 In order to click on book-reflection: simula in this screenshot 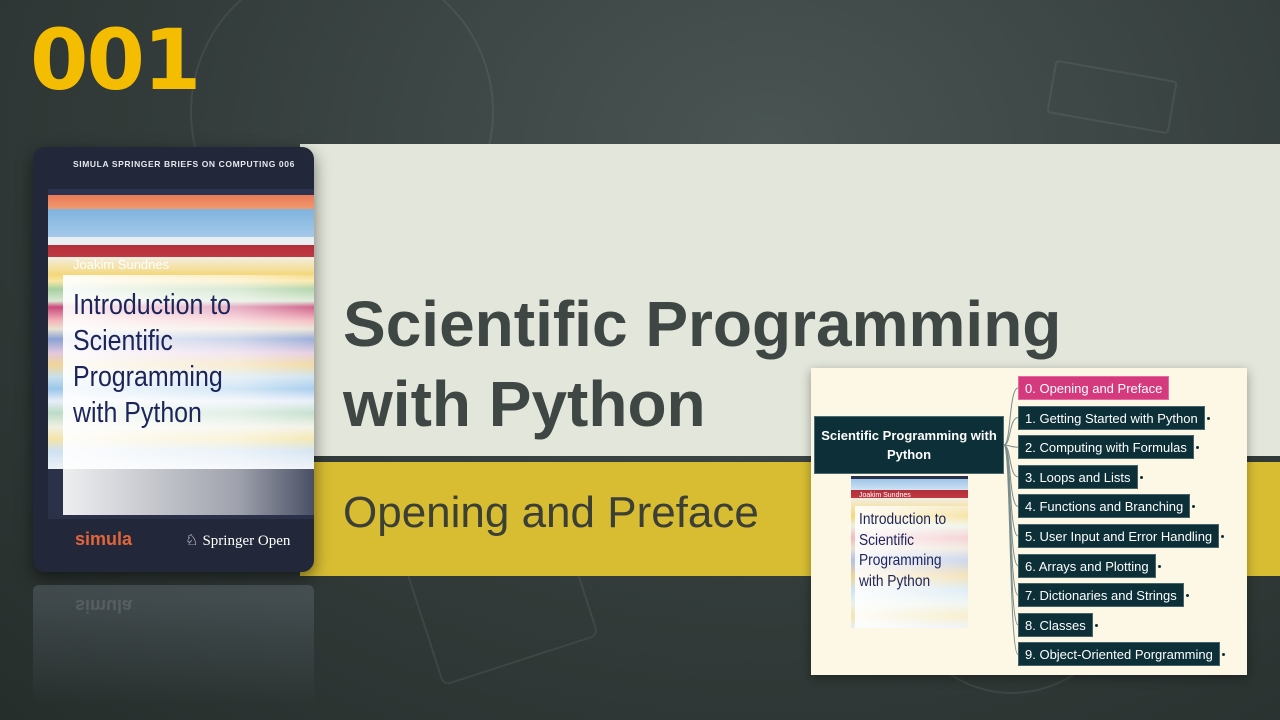, I will do `click(173, 645)`.